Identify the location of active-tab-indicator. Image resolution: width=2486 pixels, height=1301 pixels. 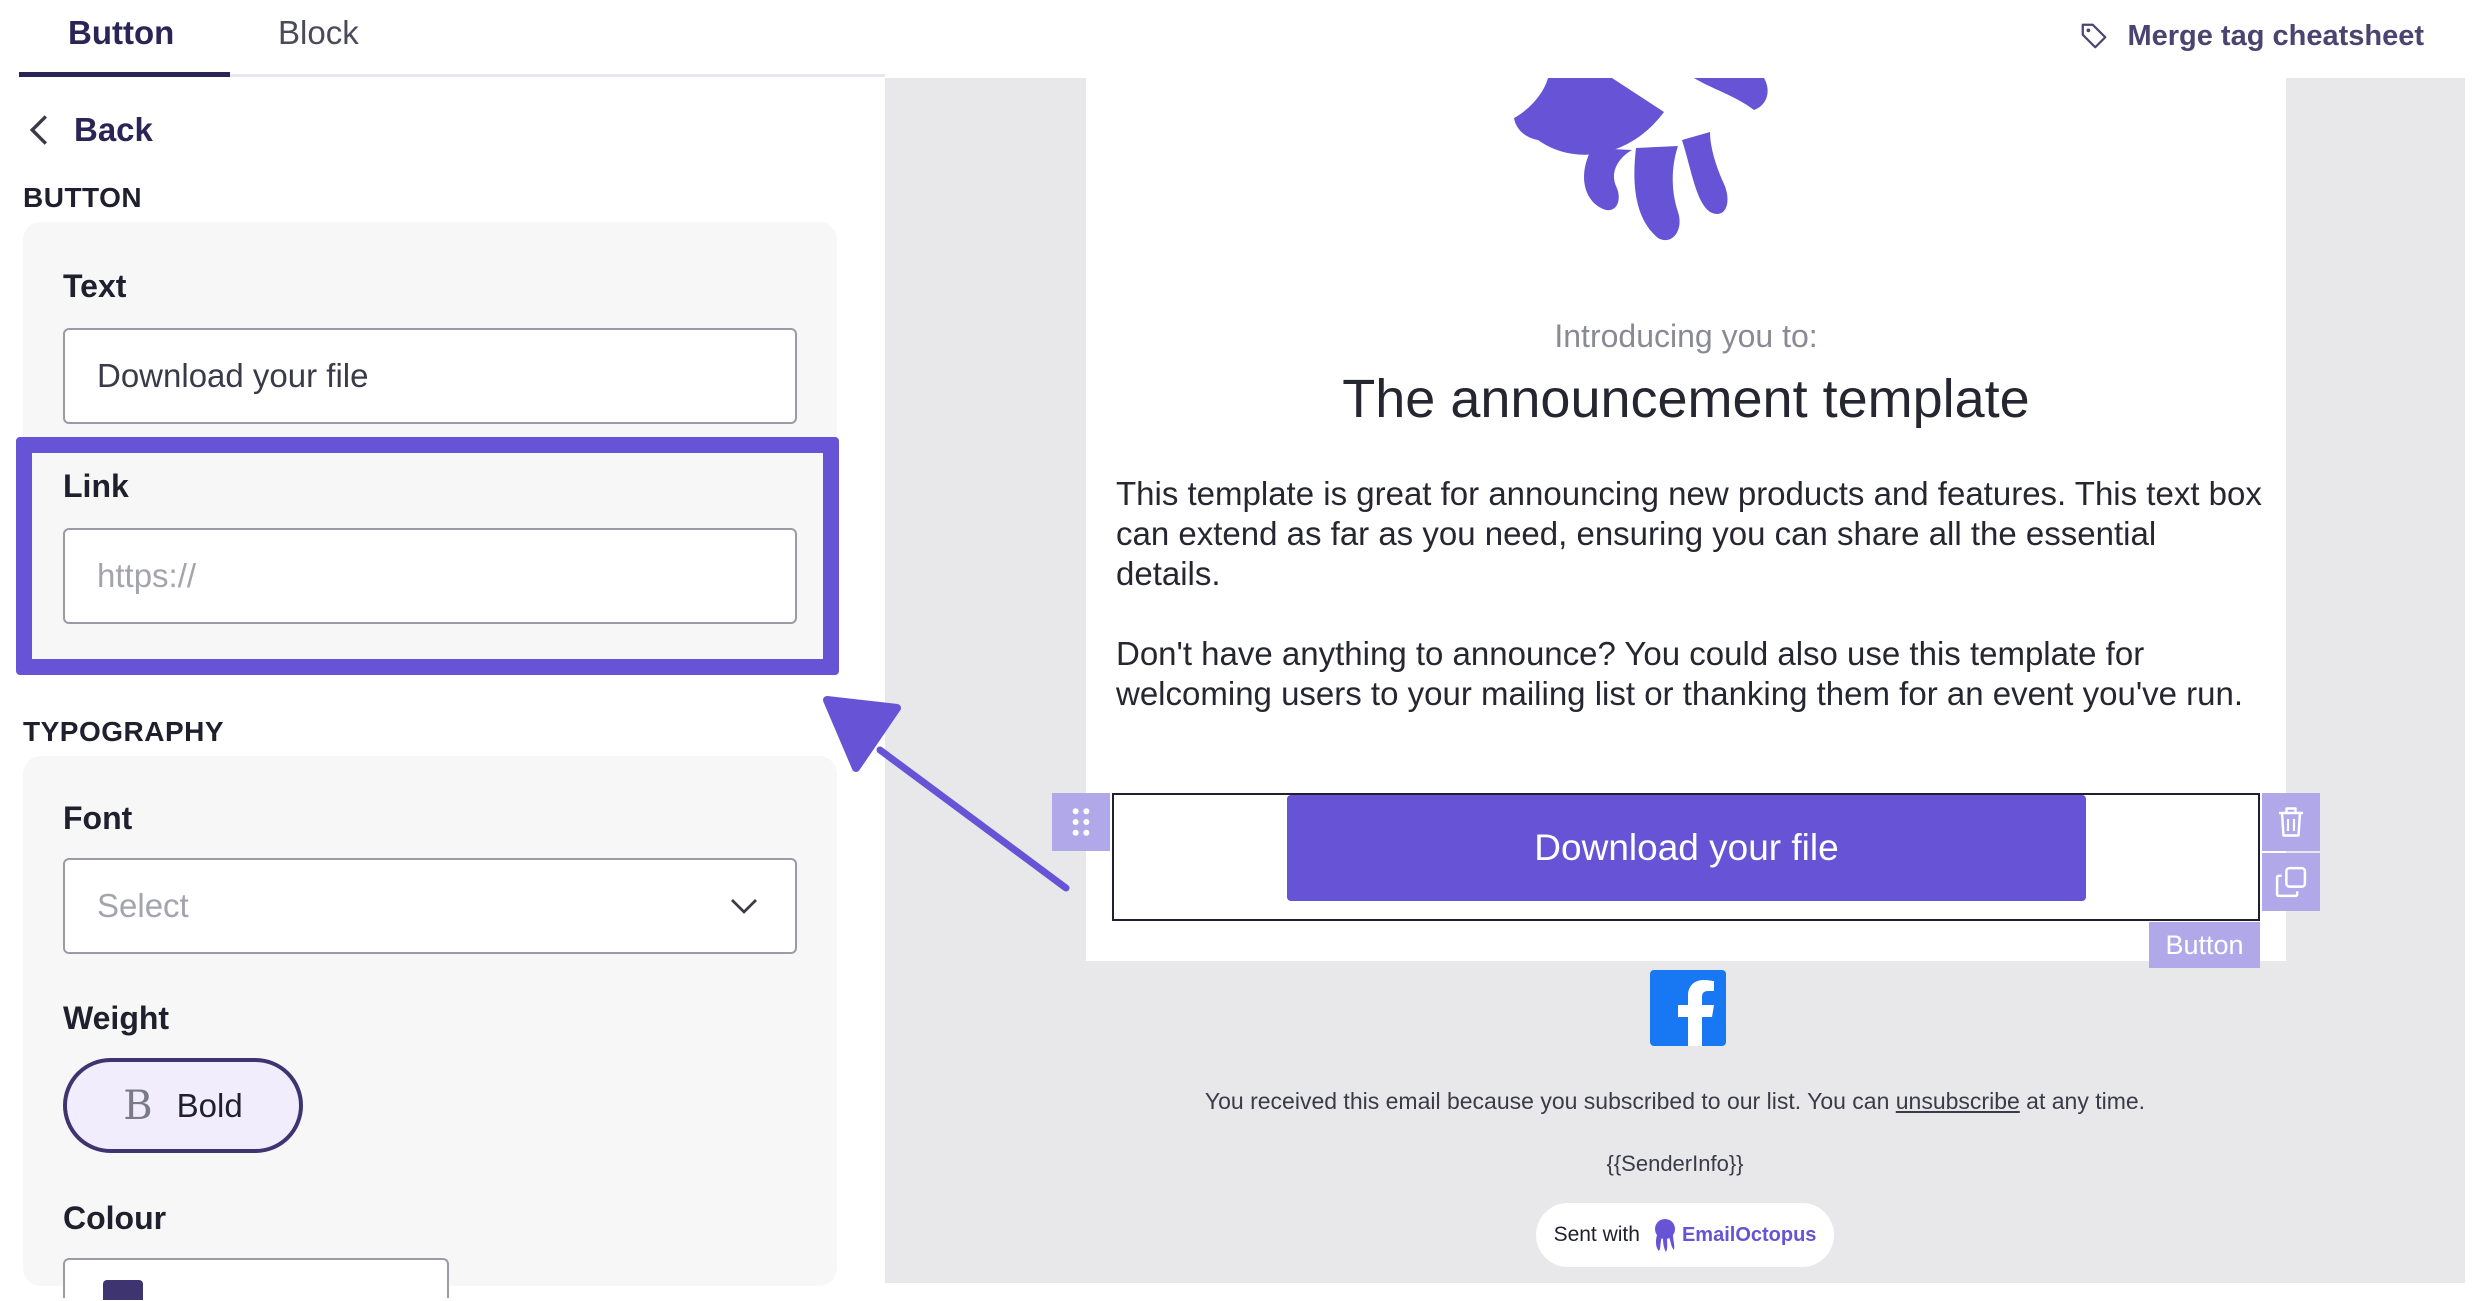
(124, 74).